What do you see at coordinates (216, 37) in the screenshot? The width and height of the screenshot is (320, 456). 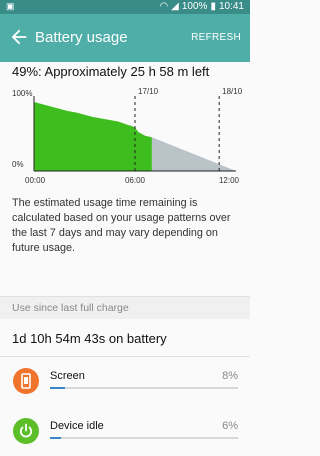 I see `refresh-button: REFRESH` at bounding box center [216, 37].